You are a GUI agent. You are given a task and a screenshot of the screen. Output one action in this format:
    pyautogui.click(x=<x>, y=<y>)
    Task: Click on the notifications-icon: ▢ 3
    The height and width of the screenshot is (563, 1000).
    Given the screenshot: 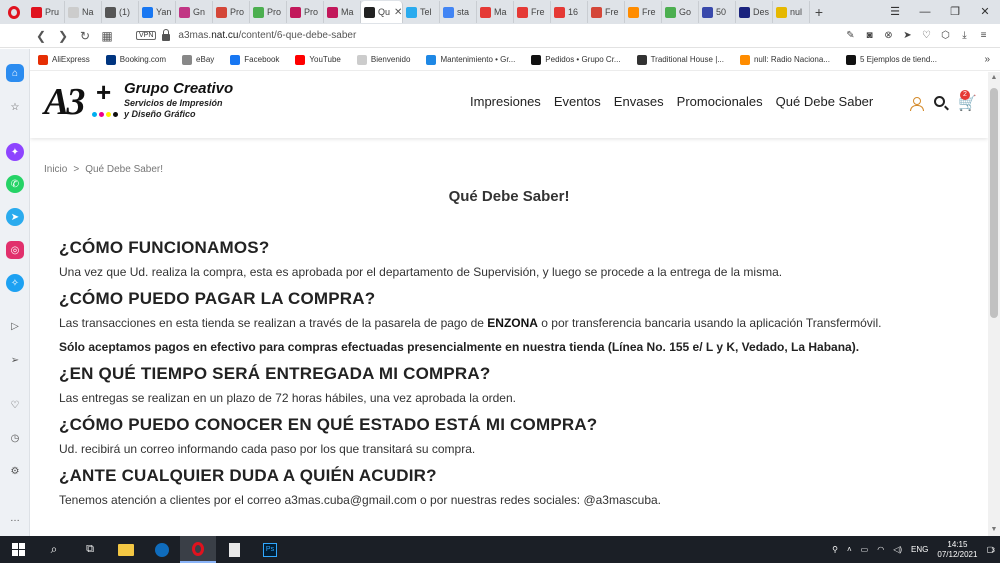 What is the action you would take?
    pyautogui.click(x=990, y=549)
    